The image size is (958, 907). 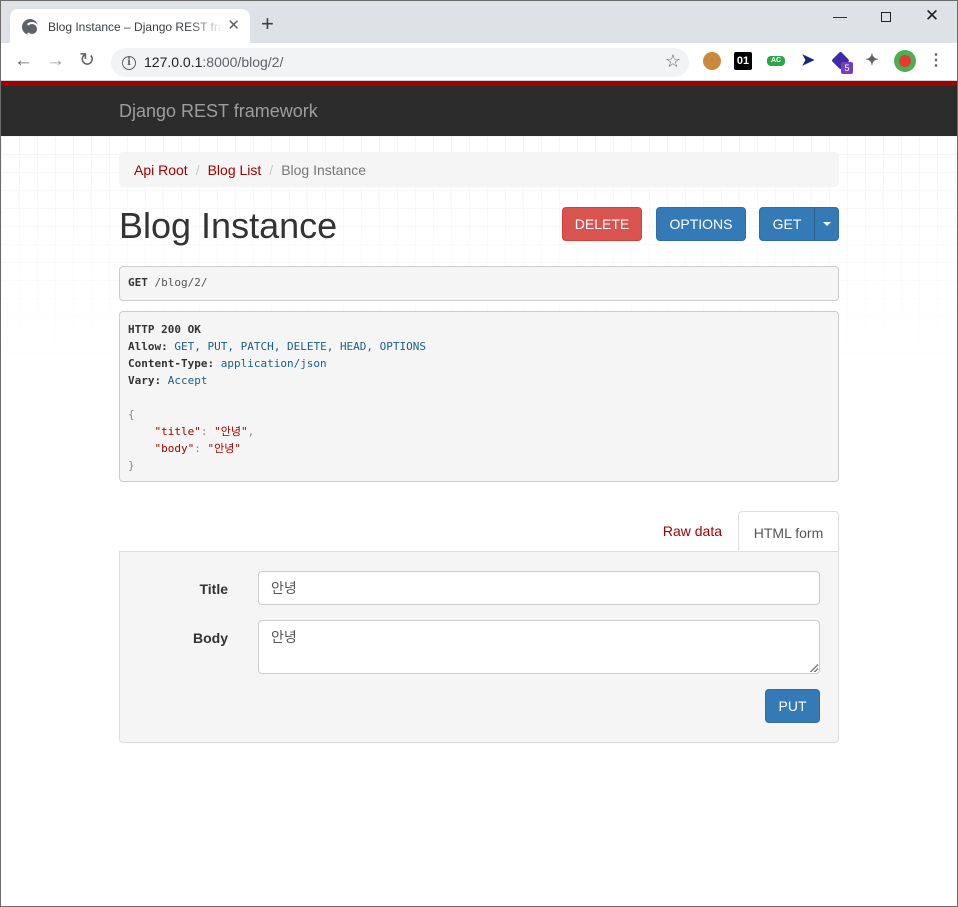 I want to click on reload-icon: ↻, so click(x=87, y=61).